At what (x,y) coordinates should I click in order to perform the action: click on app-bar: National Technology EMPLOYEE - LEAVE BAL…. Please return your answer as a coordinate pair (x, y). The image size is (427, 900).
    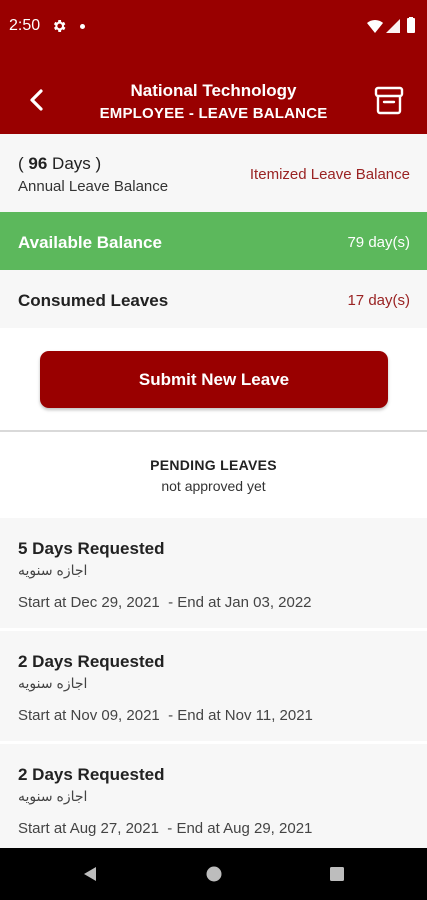
    Looking at the image, I should click on (213, 95).